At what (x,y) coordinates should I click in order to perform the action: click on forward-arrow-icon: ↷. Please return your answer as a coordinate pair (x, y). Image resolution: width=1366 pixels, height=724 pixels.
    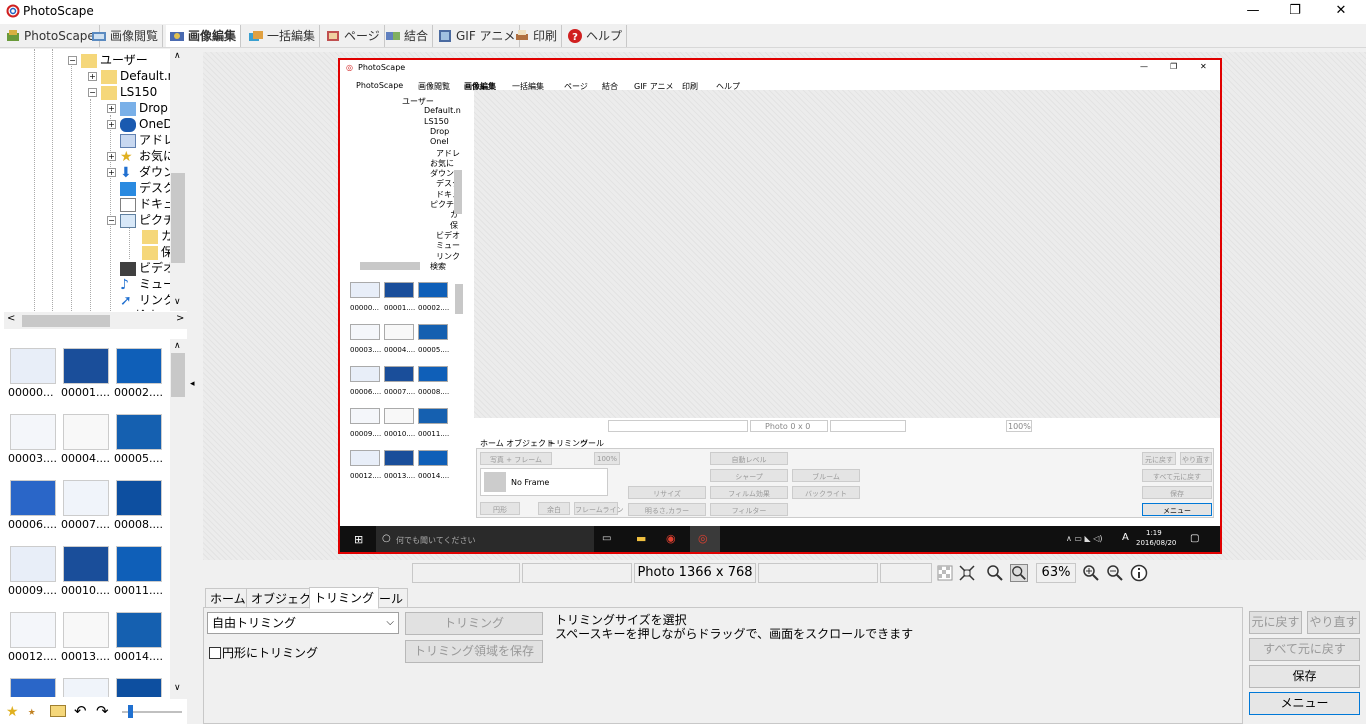
    Looking at the image, I should click on (102, 711).